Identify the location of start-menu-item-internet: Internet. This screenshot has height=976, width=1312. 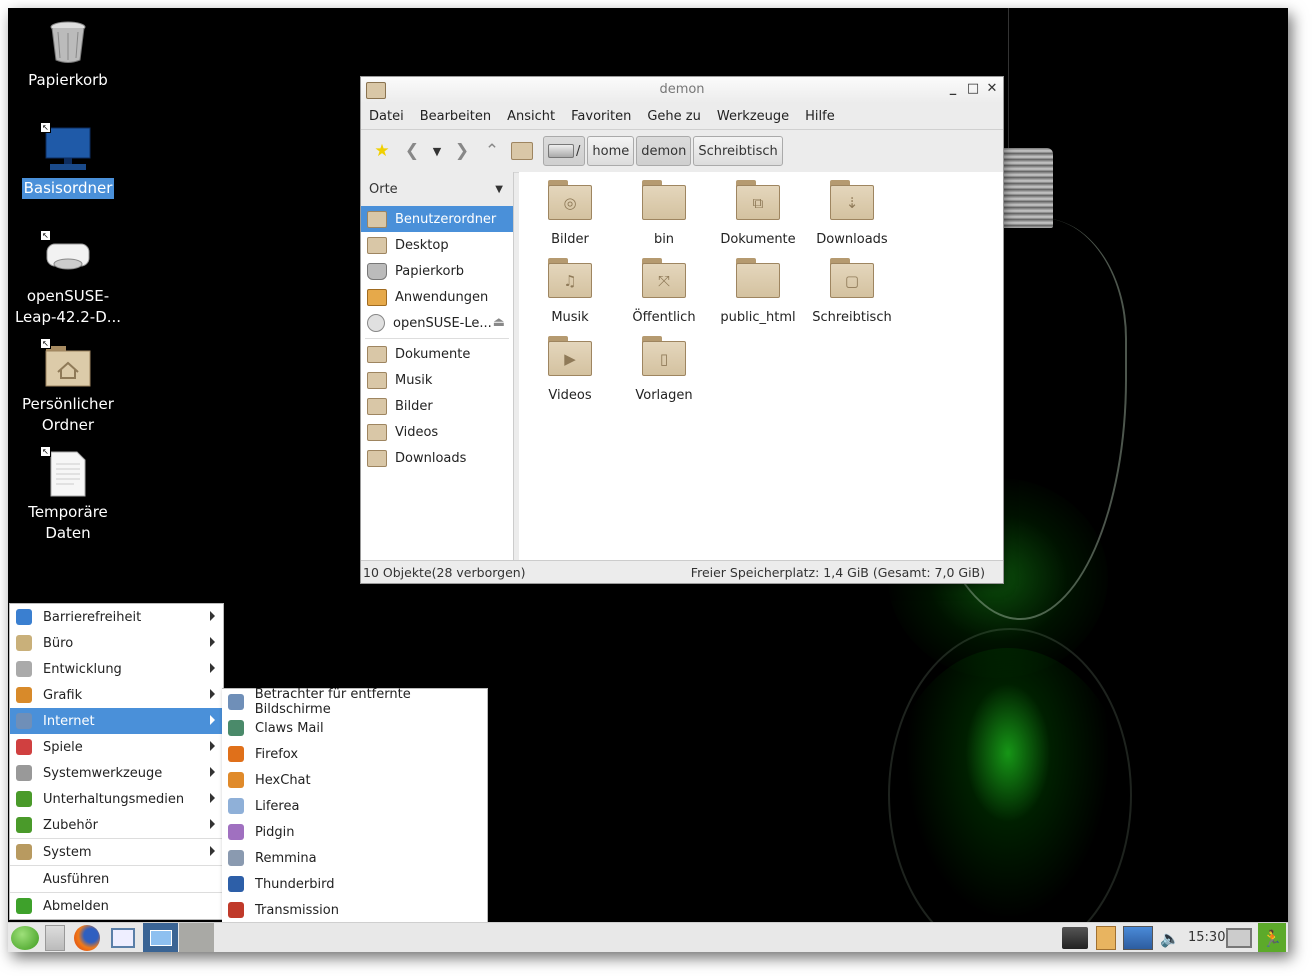
(116, 721).